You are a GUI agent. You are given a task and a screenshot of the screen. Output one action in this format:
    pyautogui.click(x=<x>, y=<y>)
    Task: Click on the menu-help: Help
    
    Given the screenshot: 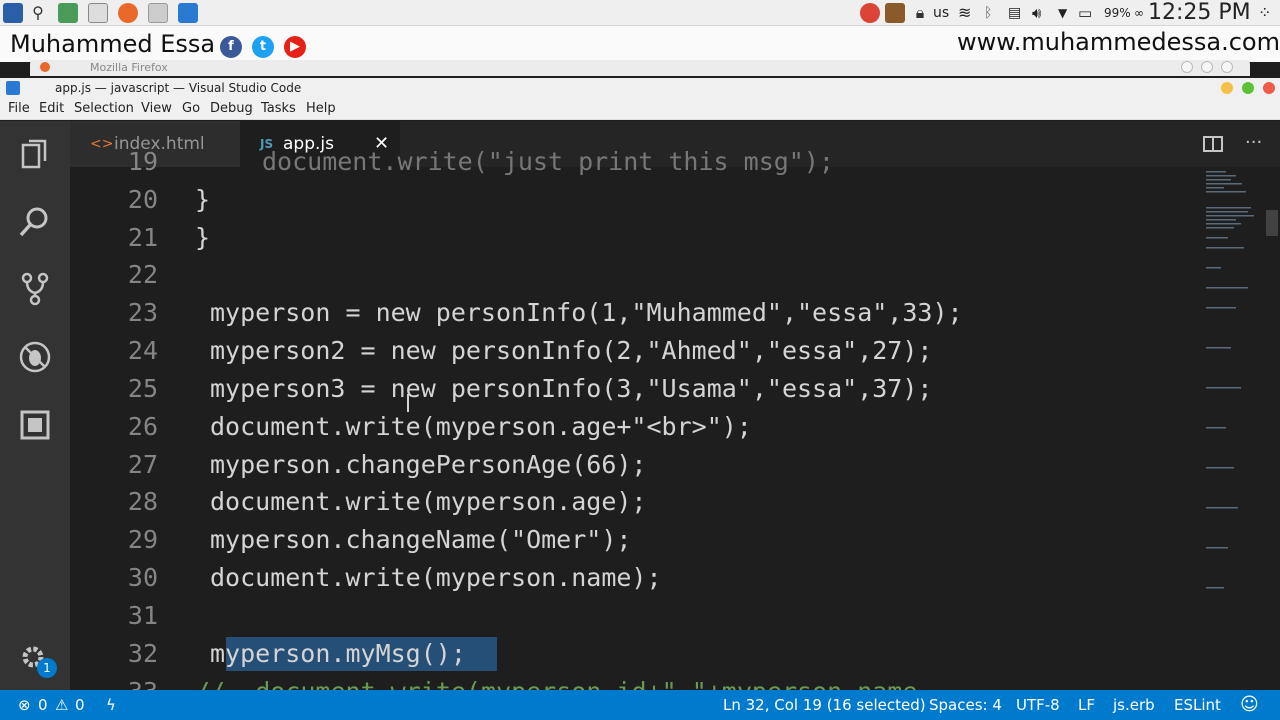 What is the action you would take?
    pyautogui.click(x=321, y=108)
    